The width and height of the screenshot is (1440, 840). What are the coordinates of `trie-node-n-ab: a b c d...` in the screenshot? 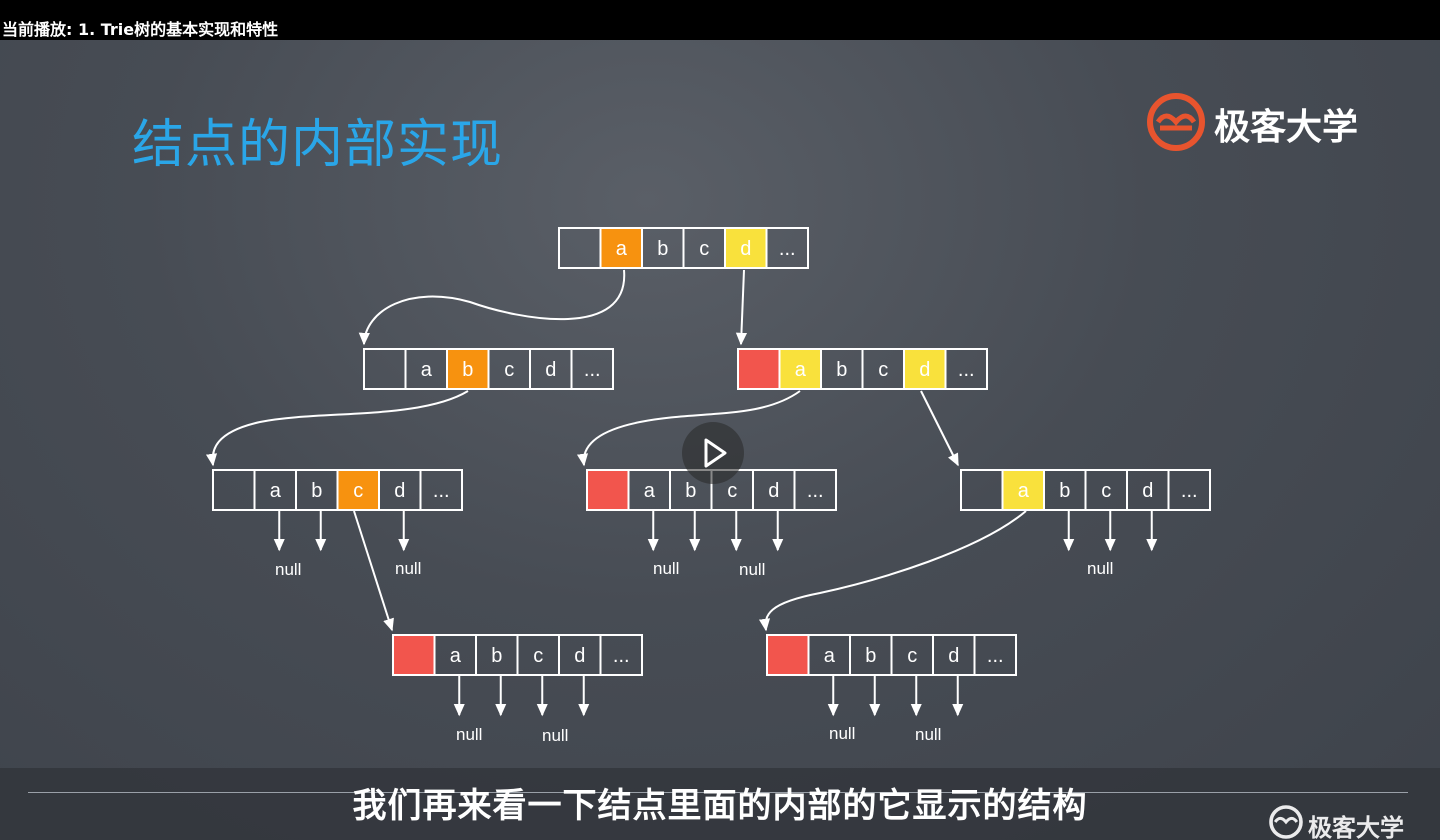 It's located at (337, 490).